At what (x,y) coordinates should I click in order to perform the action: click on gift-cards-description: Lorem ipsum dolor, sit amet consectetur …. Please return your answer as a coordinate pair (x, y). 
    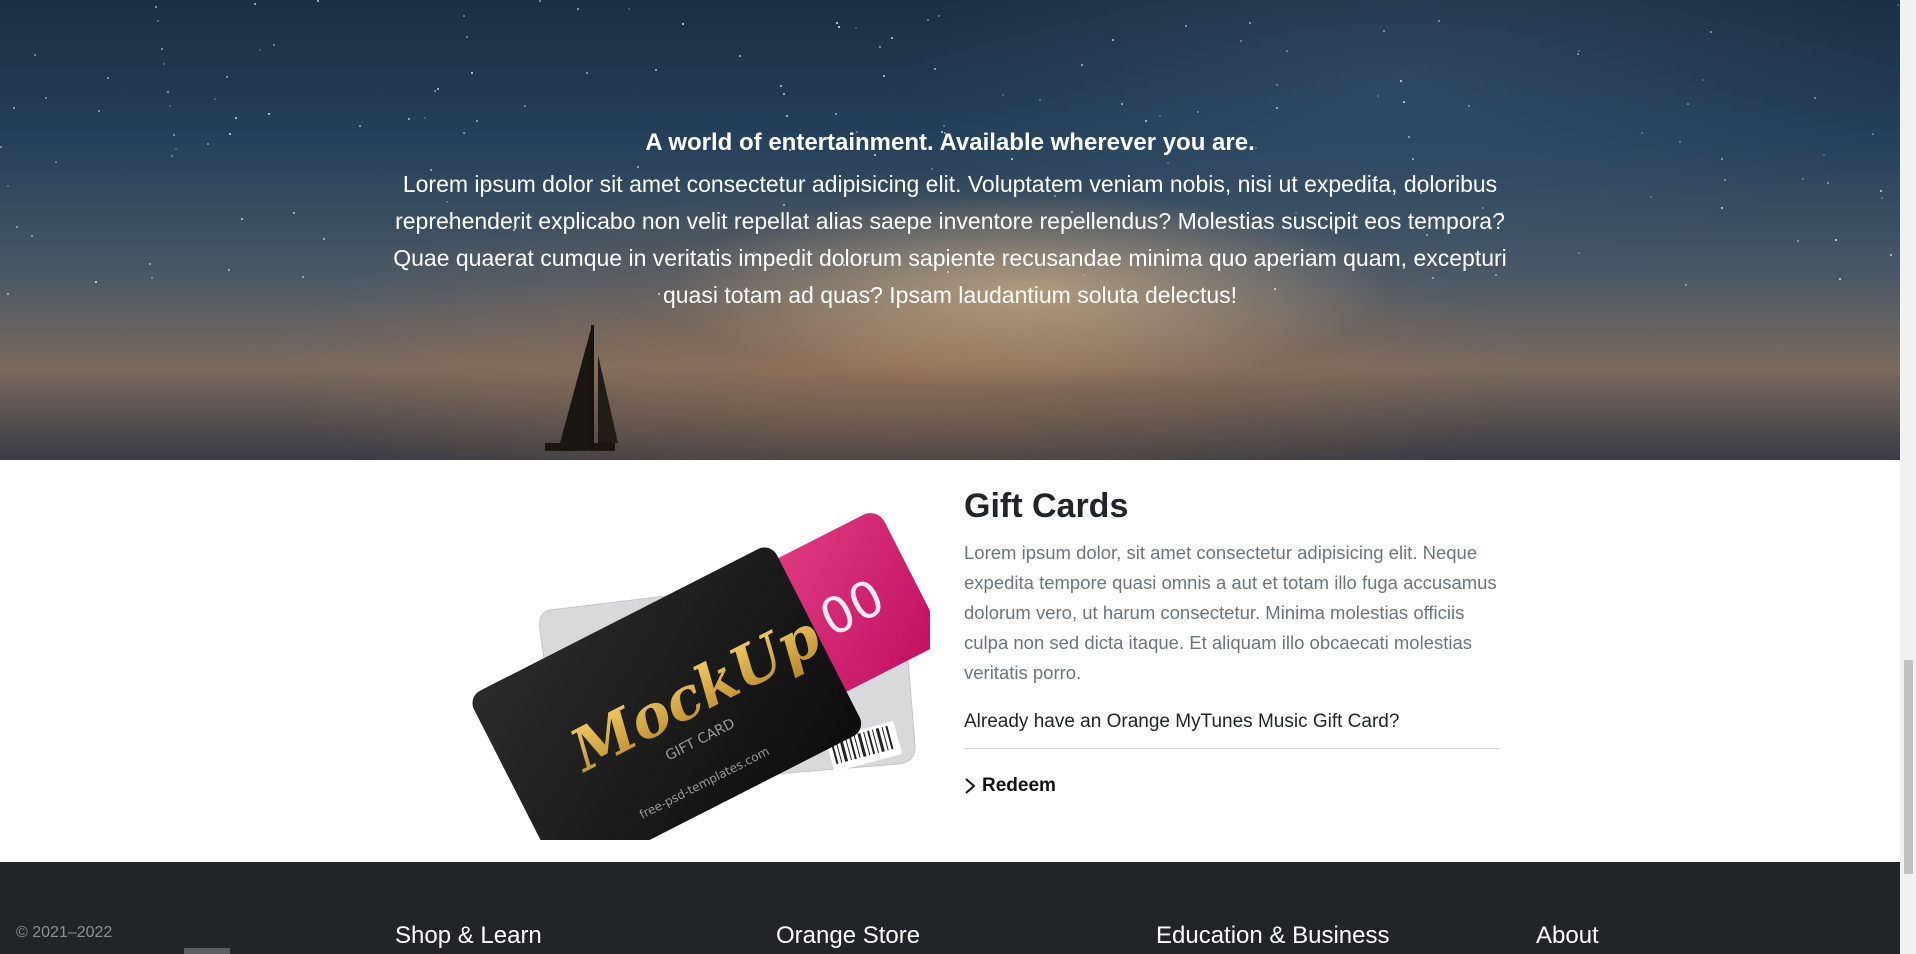
    Looking at the image, I should click on (1230, 612).